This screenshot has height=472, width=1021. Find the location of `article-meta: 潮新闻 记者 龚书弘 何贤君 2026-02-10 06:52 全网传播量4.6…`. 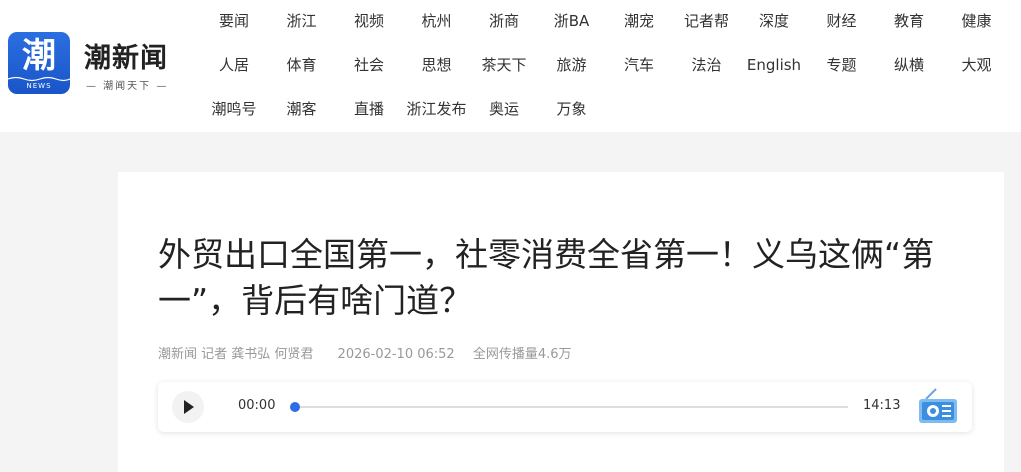

article-meta: 潮新闻 记者 龚书弘 何贤君 2026-02-10 06:52 全网传播量4.6… is located at coordinates (372, 352).